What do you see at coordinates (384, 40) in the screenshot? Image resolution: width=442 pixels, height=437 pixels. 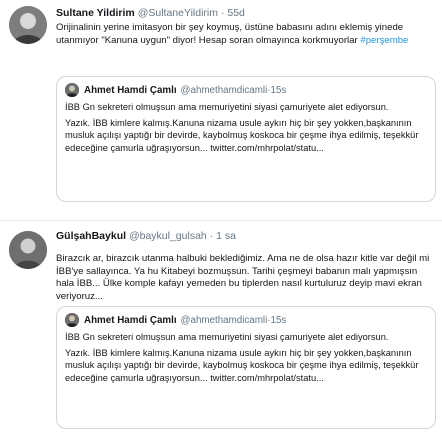 I see `hashtag-link: #perşembe` at bounding box center [384, 40].